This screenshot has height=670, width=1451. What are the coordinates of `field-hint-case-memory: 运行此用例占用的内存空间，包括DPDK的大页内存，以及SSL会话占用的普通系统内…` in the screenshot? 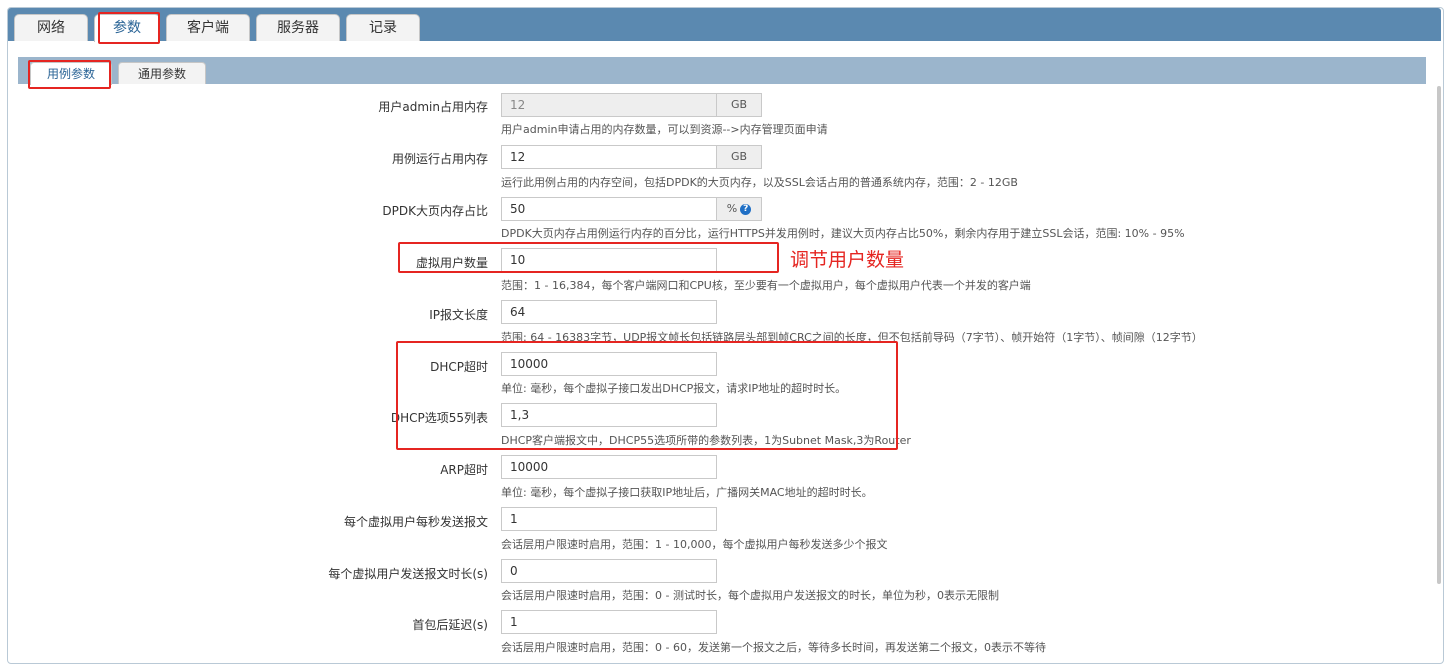 It's located at (759, 182).